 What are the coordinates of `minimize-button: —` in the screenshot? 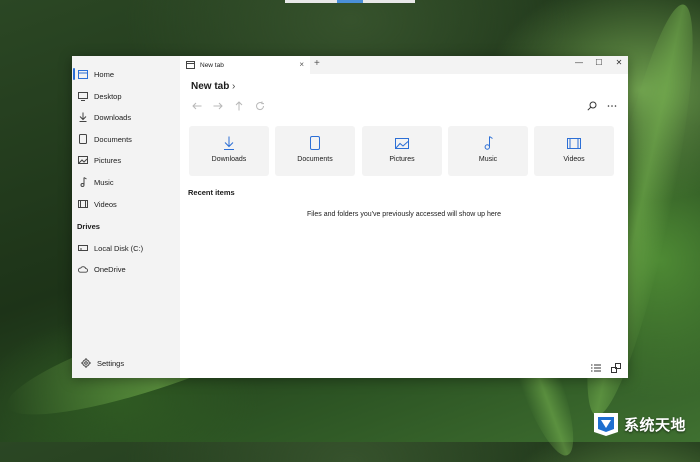 It's located at (579, 62).